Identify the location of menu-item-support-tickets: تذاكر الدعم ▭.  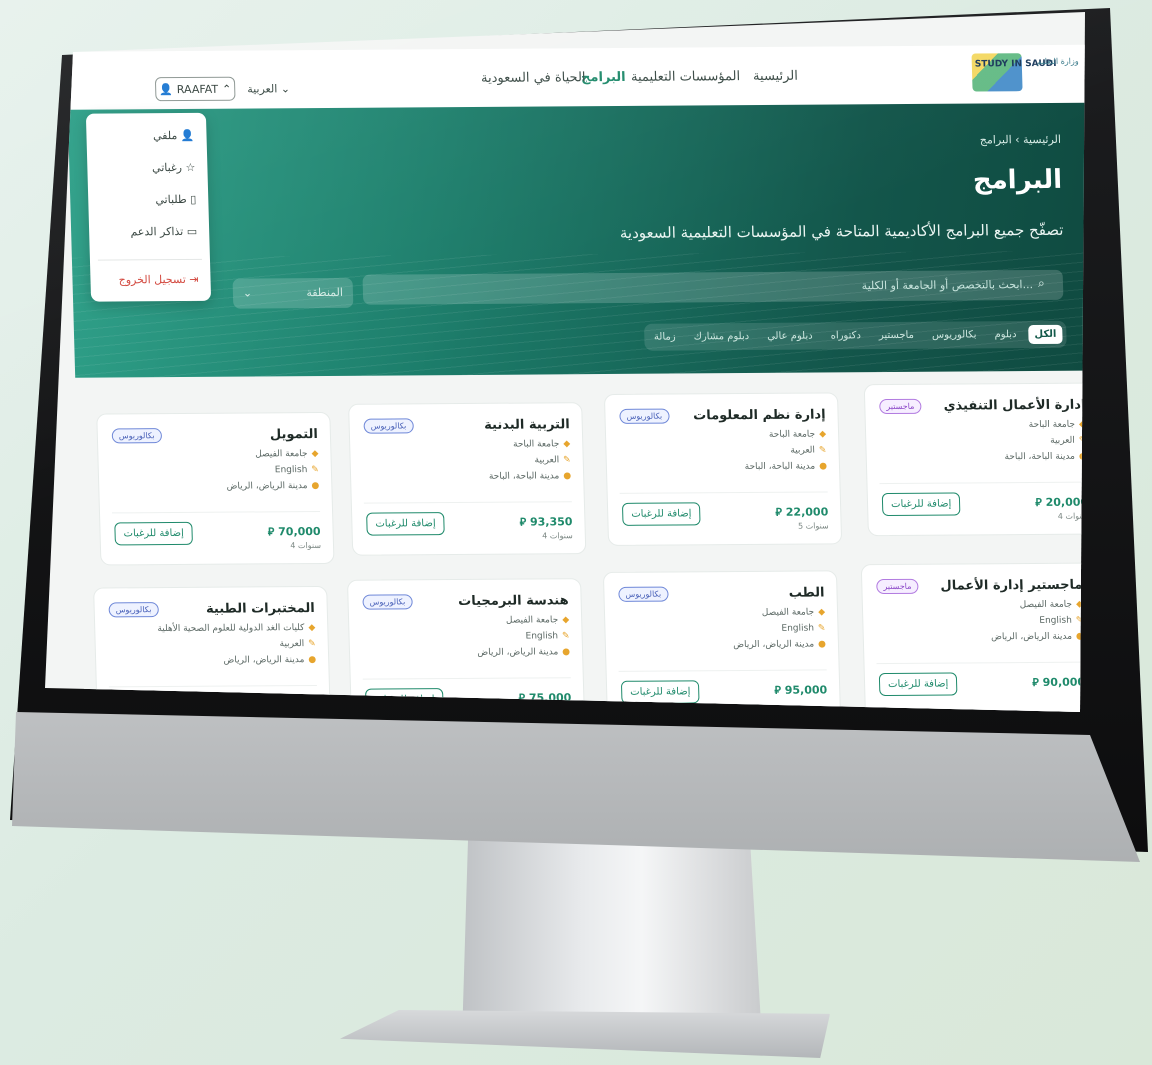
(163, 231).